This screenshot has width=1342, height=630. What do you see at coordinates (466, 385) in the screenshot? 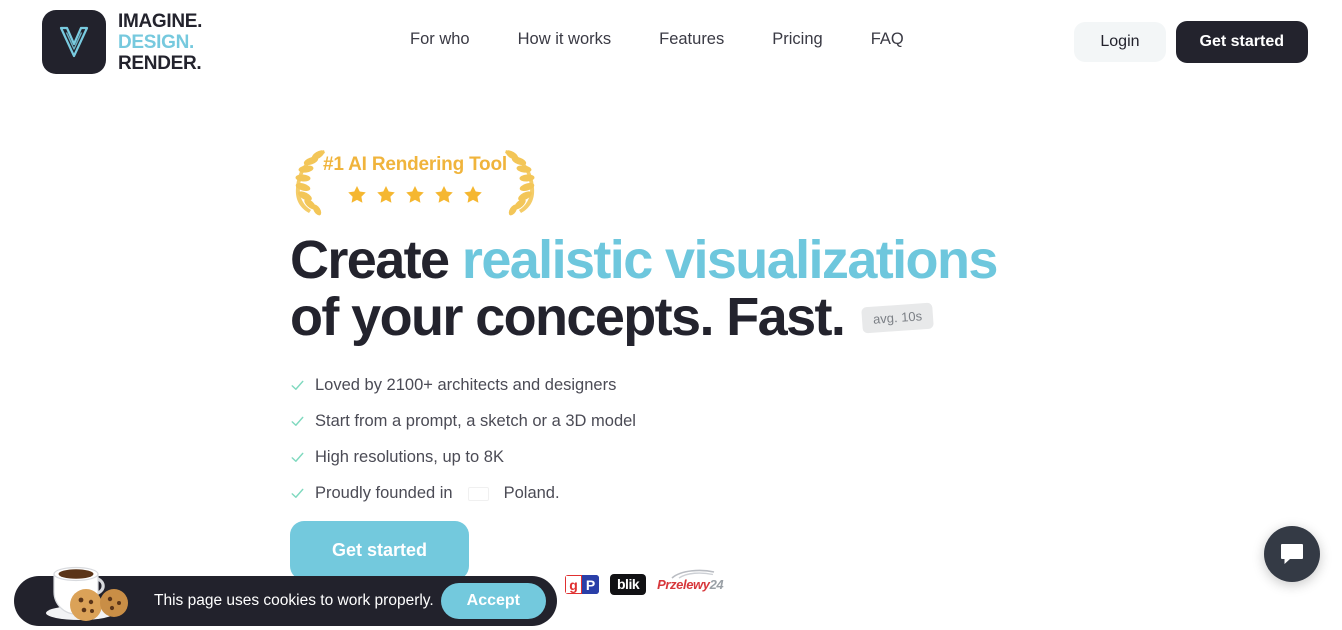
I see `list-item-label: Loved by 2100+ architects and designers` at bounding box center [466, 385].